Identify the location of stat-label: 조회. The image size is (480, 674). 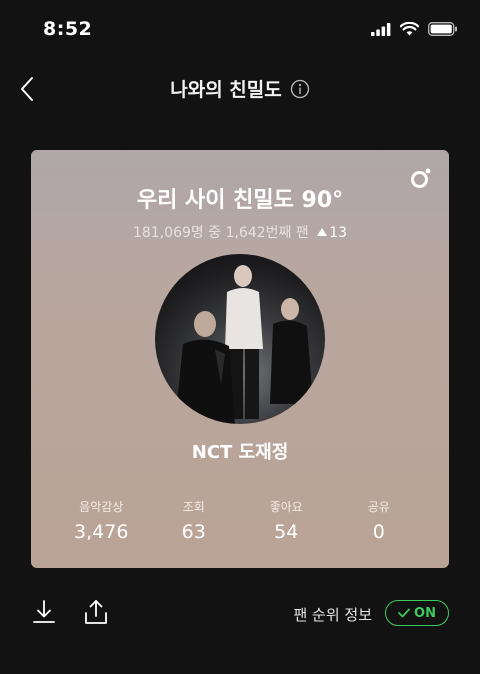
(193, 507).